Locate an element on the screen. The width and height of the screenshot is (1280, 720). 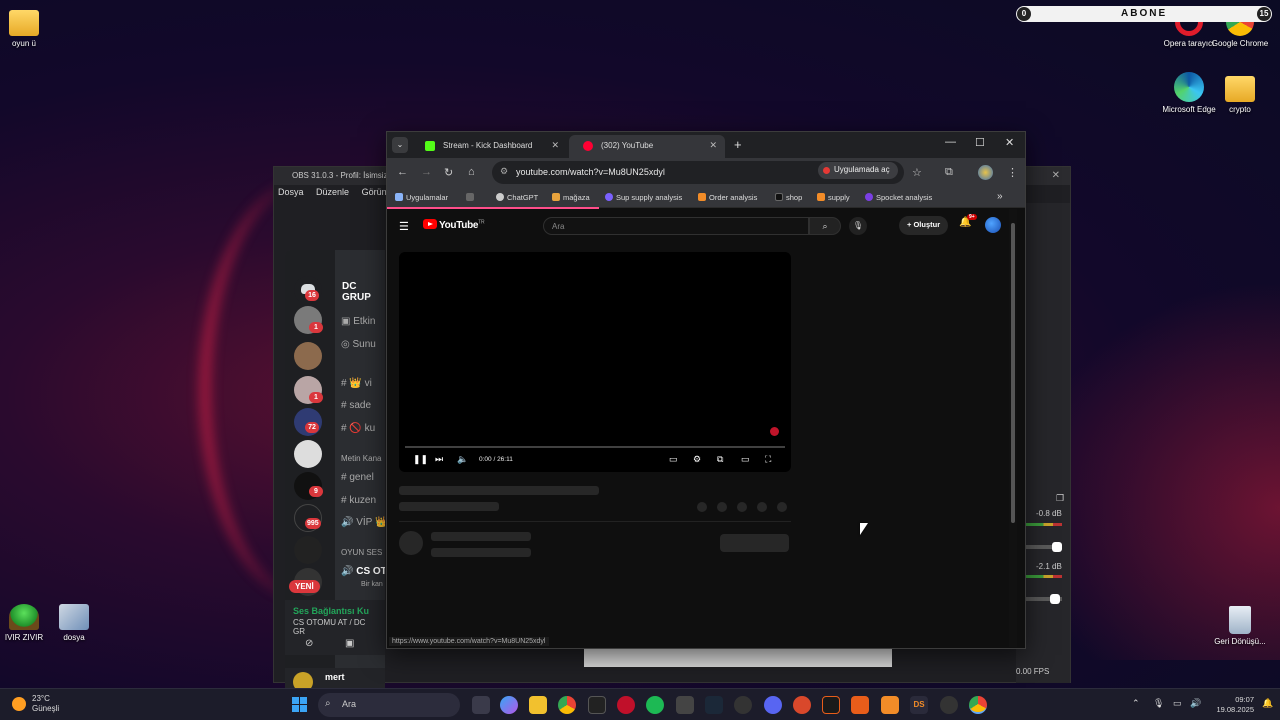
screen-share-icon: ▣ is located at coordinates (349, 643).